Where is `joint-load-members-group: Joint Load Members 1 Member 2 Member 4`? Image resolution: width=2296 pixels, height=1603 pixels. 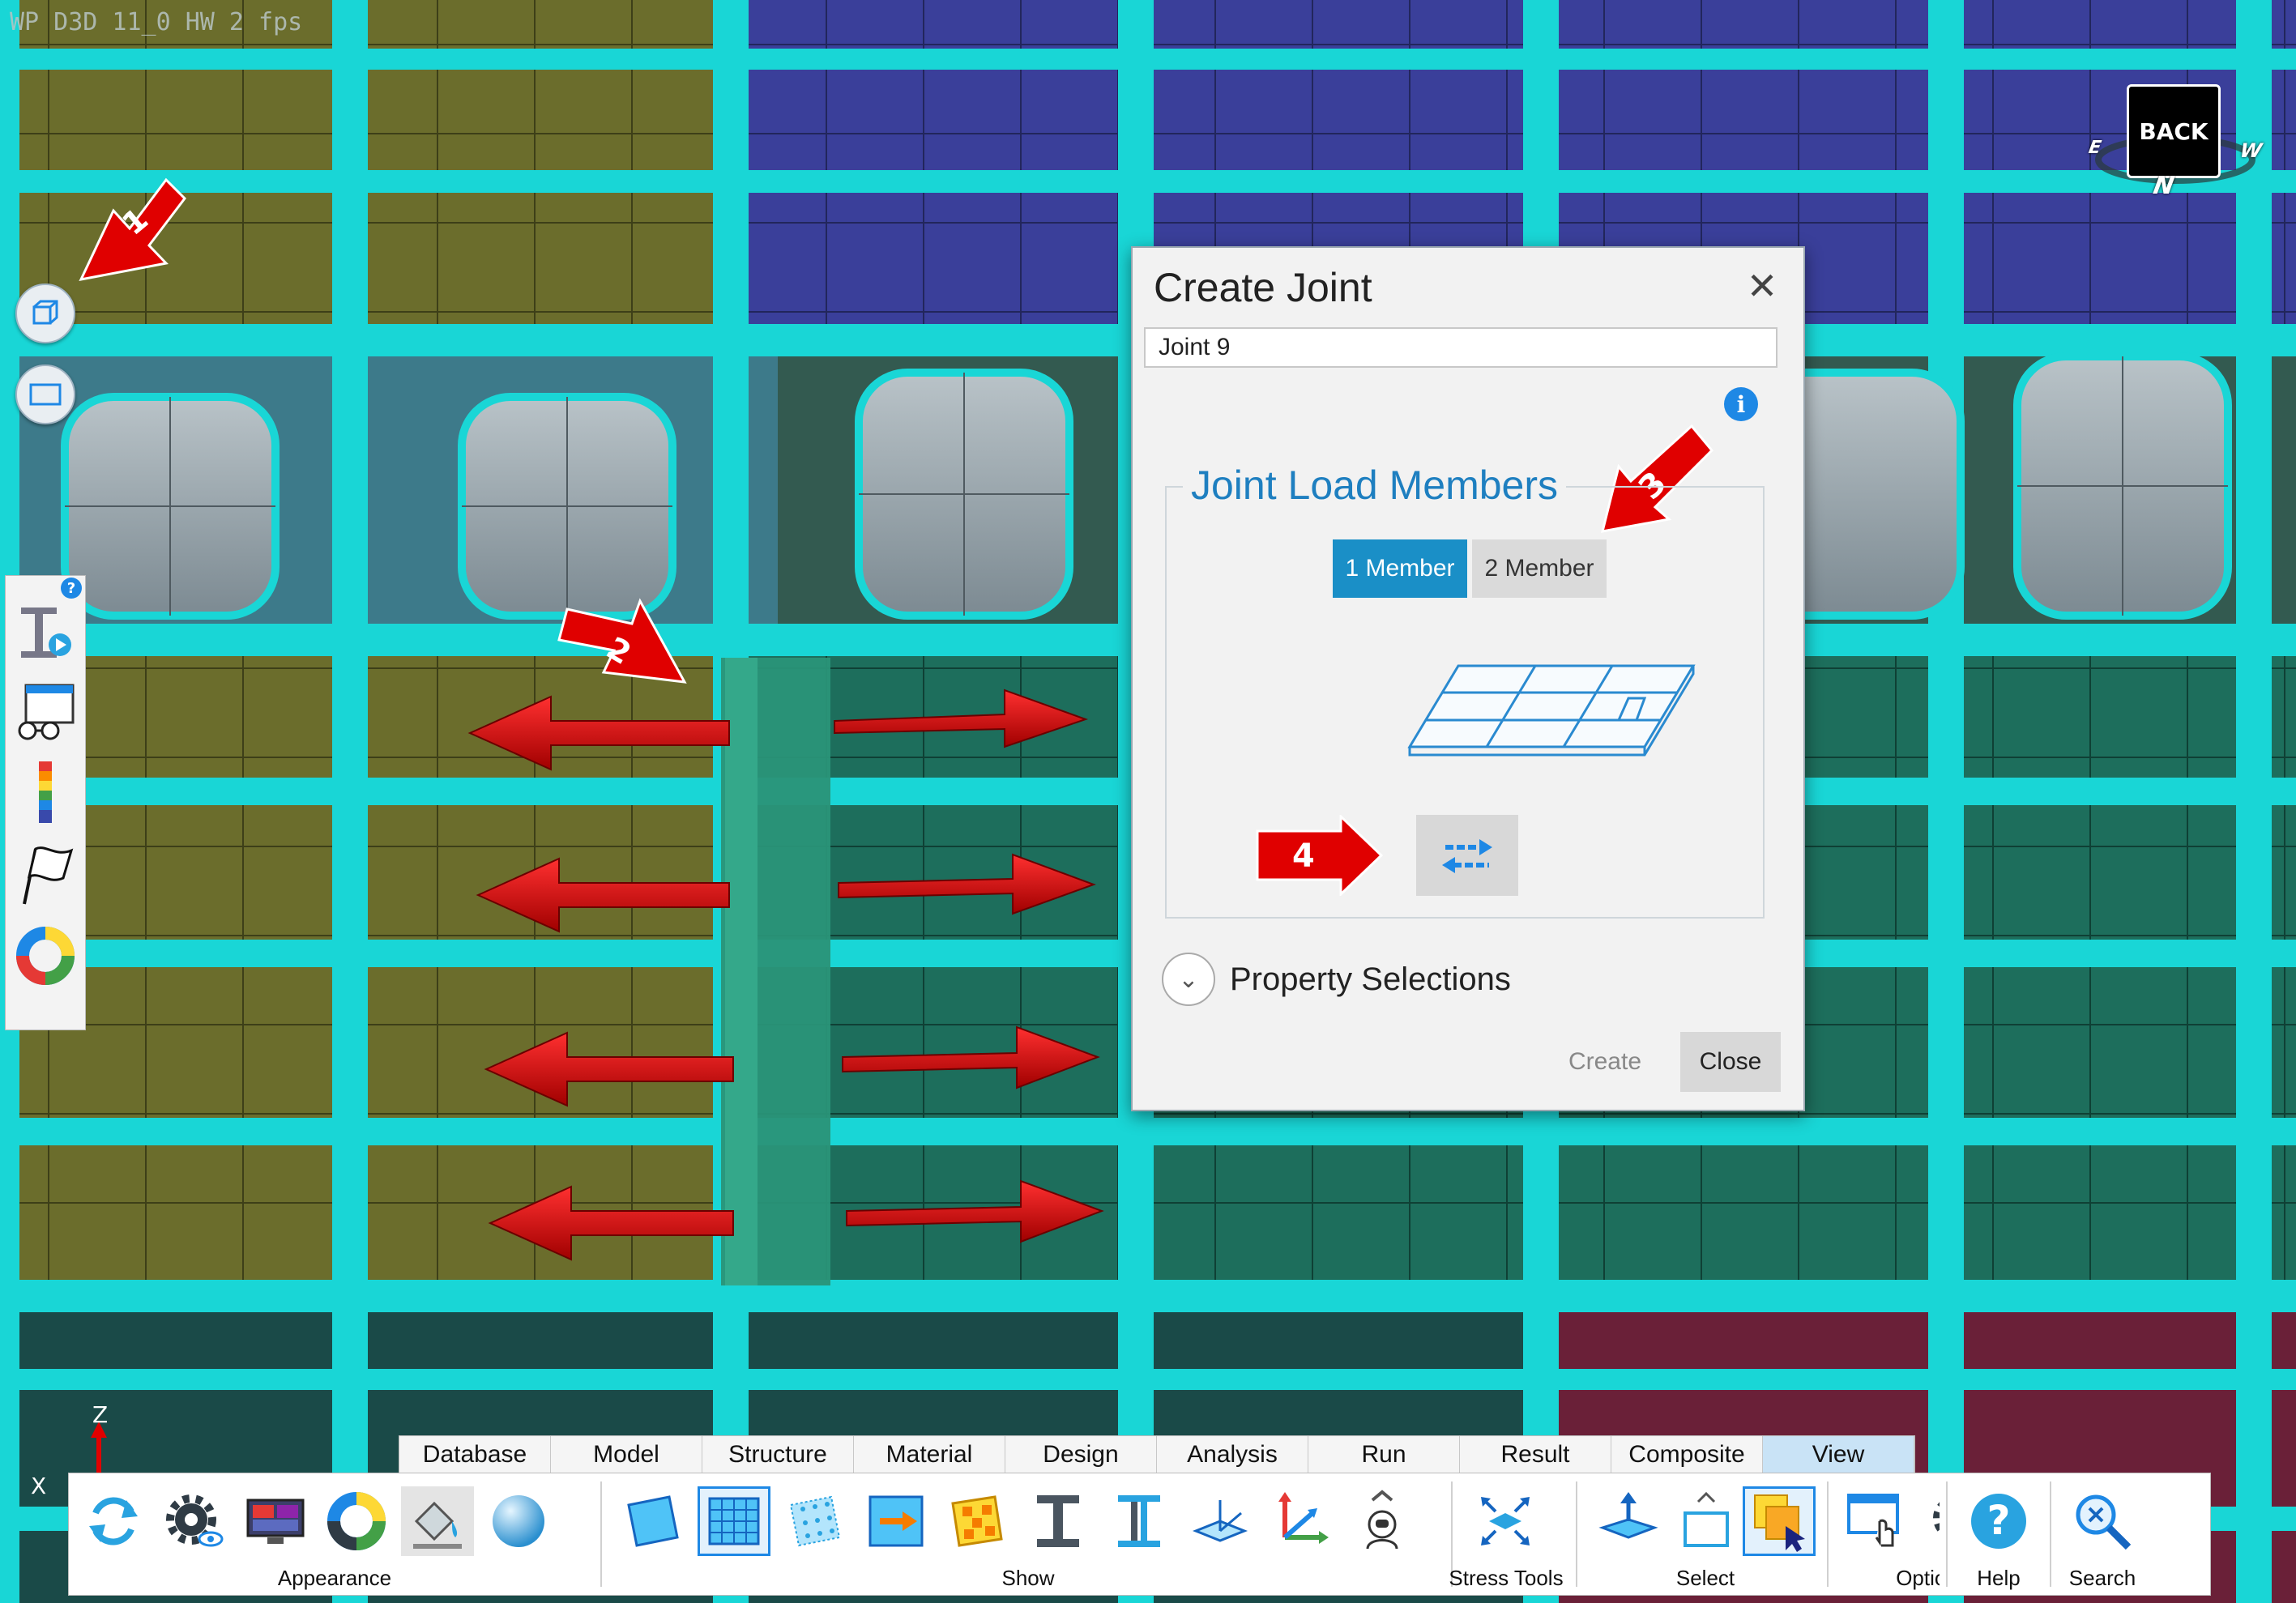
joint-load-members-group: Joint Load Members 1 Member 2 Member 4 is located at coordinates (1465, 690).